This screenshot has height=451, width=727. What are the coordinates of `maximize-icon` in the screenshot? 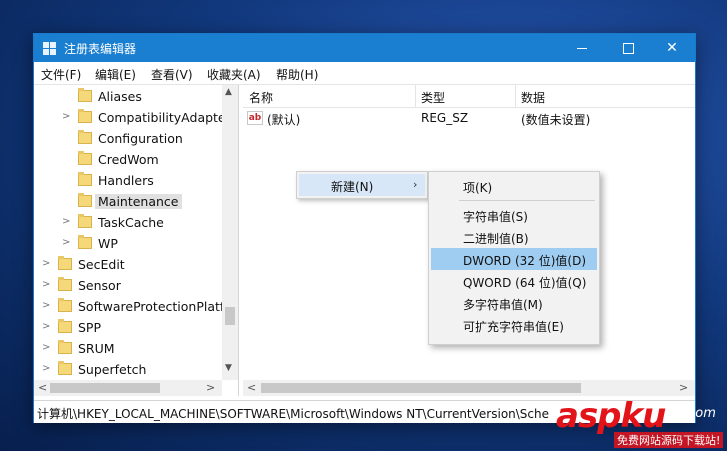 It's located at (628, 48).